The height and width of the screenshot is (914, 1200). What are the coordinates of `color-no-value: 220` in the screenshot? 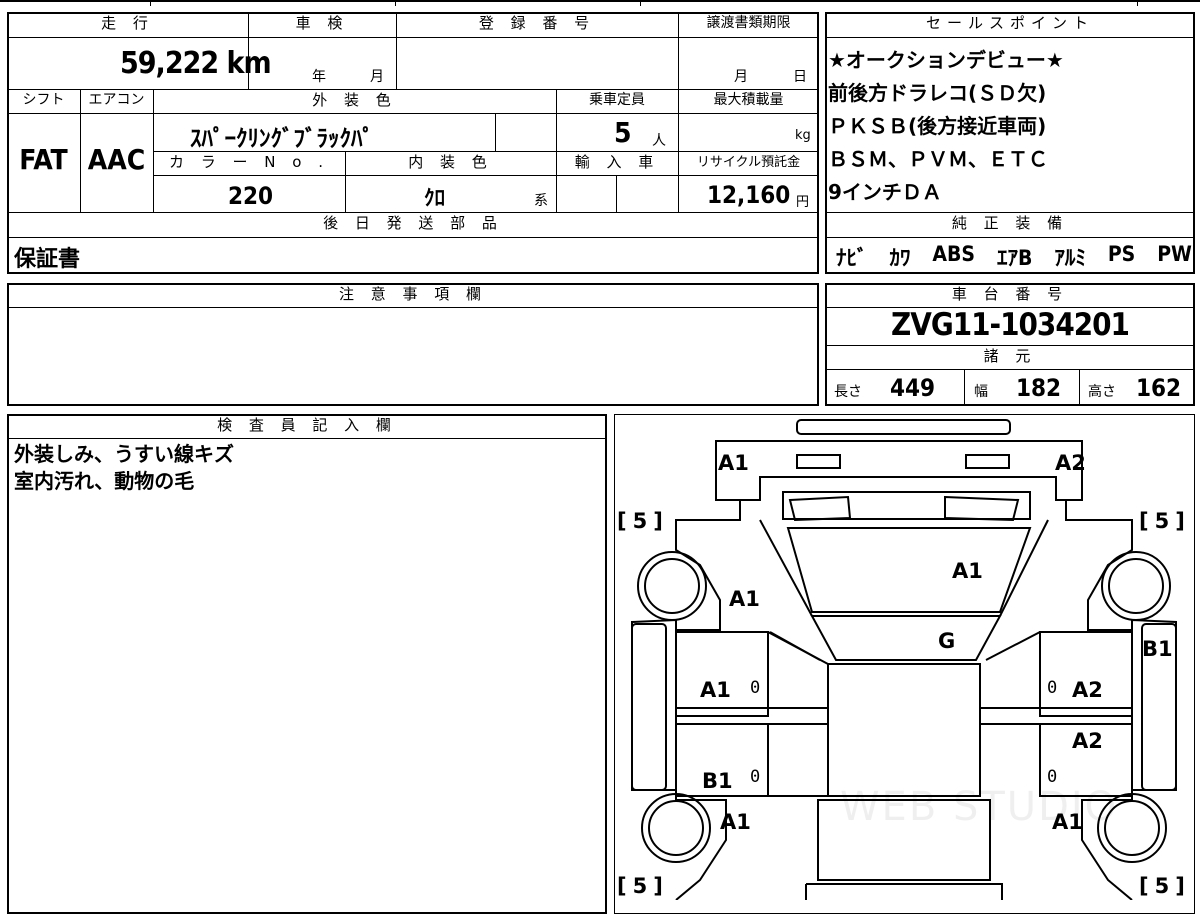 It's located at (251, 196).